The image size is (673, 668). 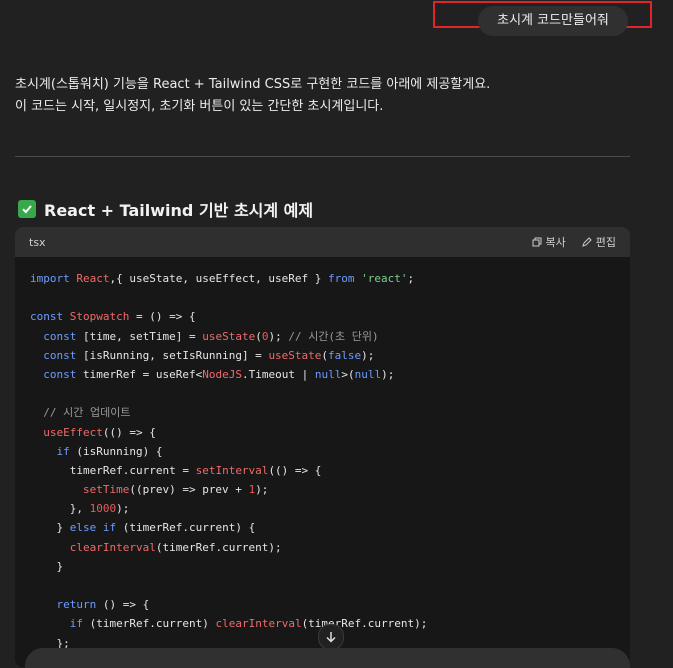 I want to click on code-token: (, so click(x=258, y=336).